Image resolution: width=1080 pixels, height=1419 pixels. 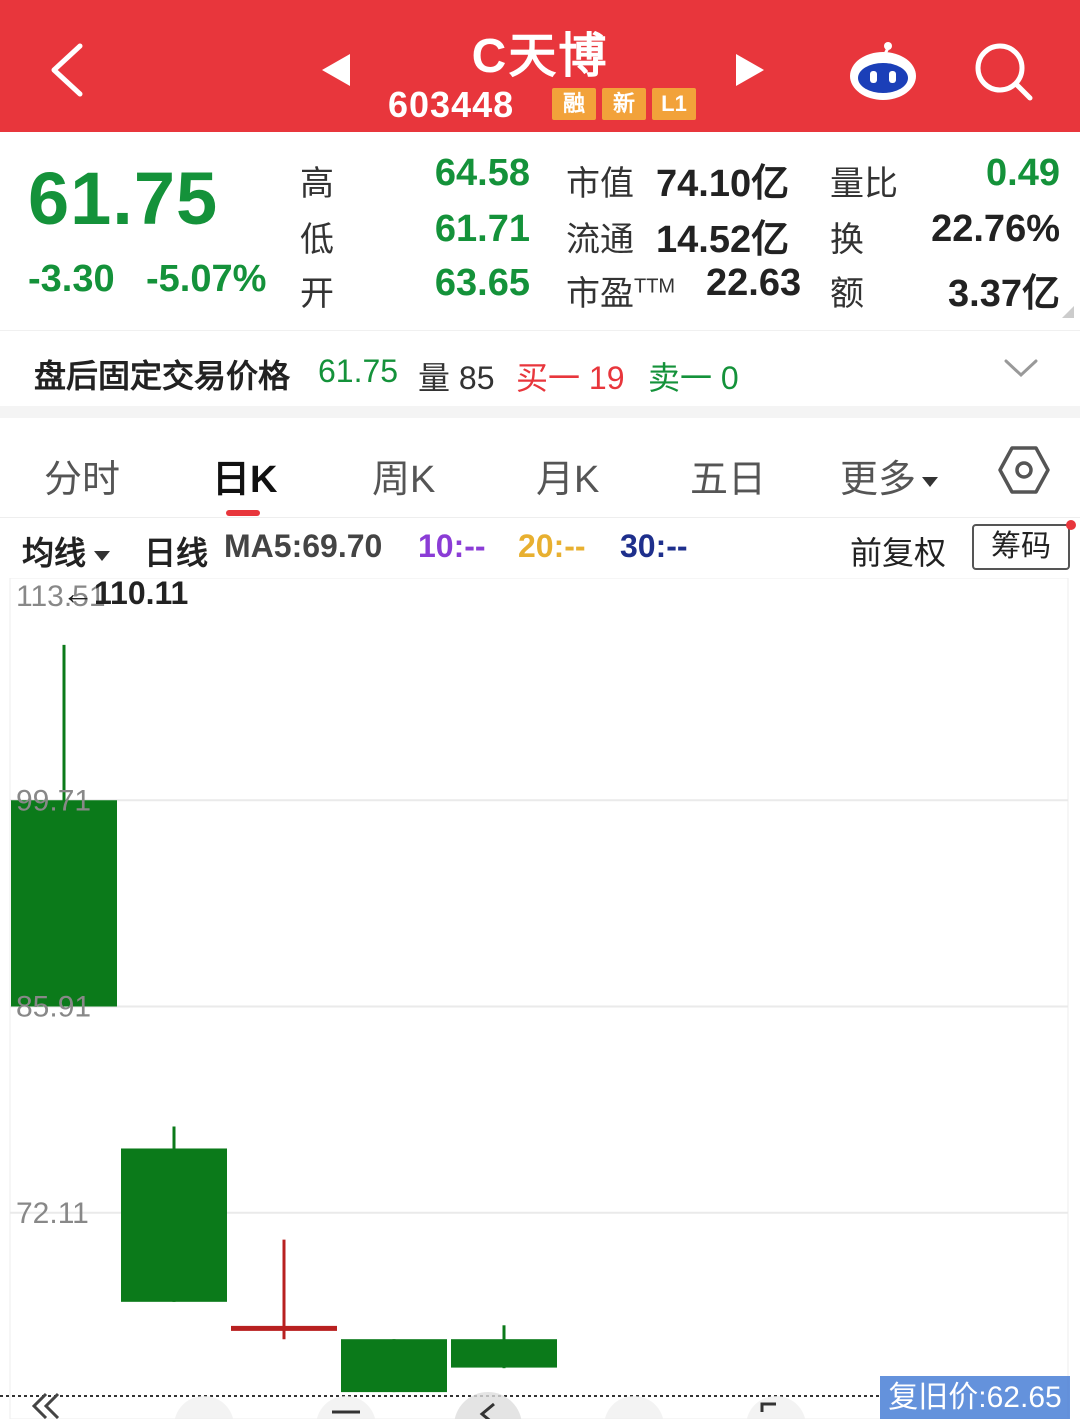 I want to click on stock-name: C天博, so click(x=540, y=56).